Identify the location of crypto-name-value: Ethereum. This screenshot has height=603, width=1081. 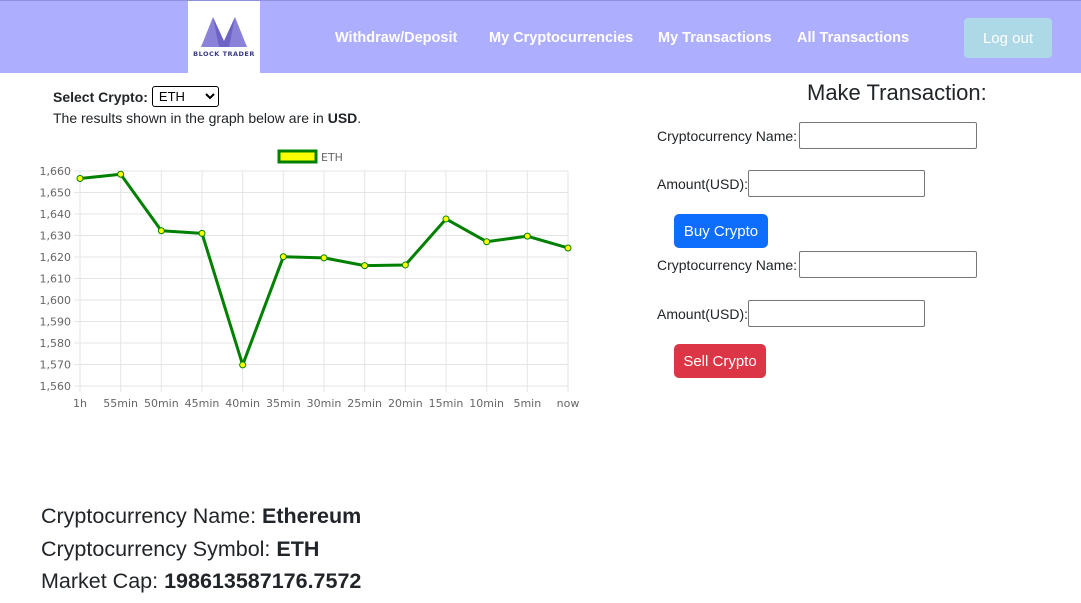
(312, 516).